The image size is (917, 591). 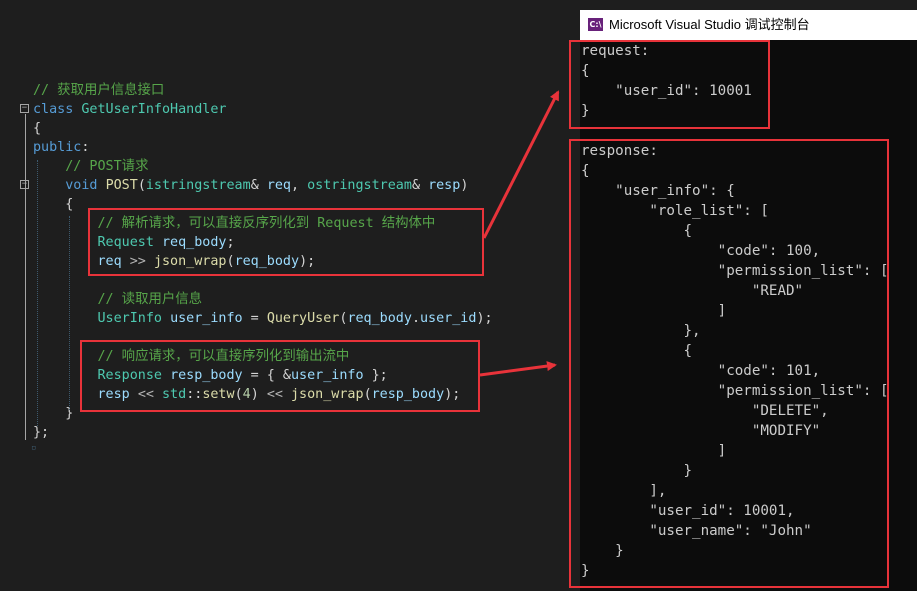 I want to click on code-token: }, so click(x=53, y=413).